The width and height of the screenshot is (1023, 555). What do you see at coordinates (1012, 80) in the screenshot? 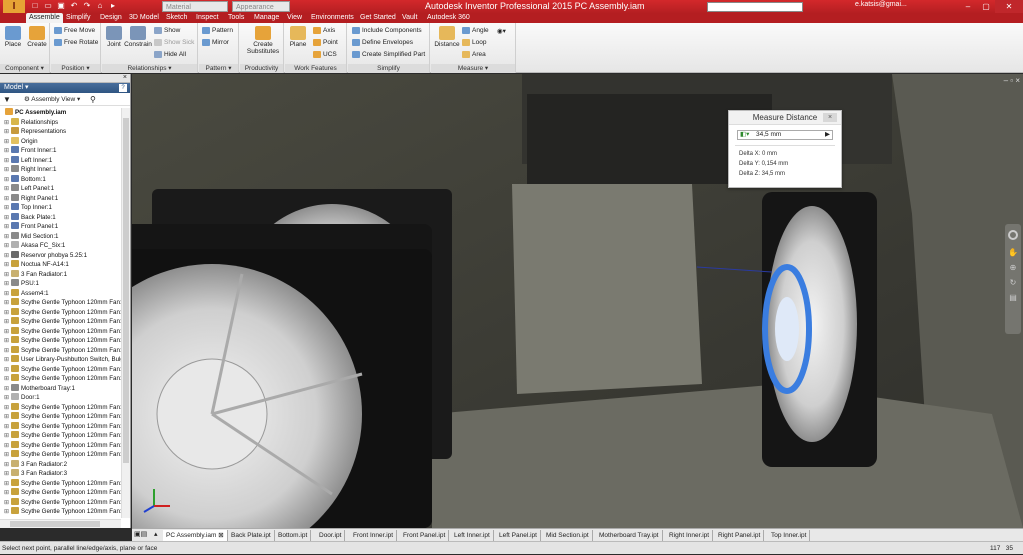
I see `viewport-window-controls: – ▫ ×` at bounding box center [1012, 80].